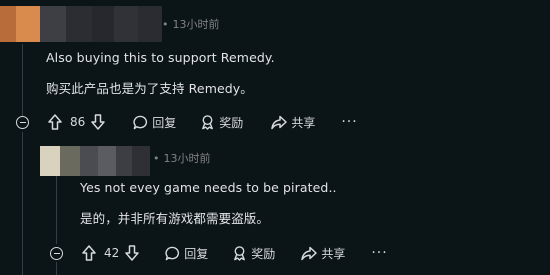 This screenshot has width=550, height=275. Describe the element at coordinates (56, 268) in the screenshot. I see `thread-line-reply-lower` at that location.